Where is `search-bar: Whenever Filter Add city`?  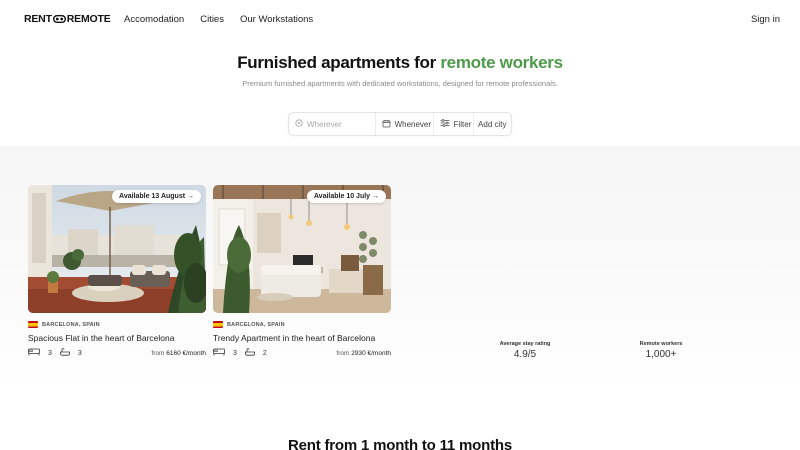 search-bar: Whenever Filter Add city is located at coordinates (400, 124).